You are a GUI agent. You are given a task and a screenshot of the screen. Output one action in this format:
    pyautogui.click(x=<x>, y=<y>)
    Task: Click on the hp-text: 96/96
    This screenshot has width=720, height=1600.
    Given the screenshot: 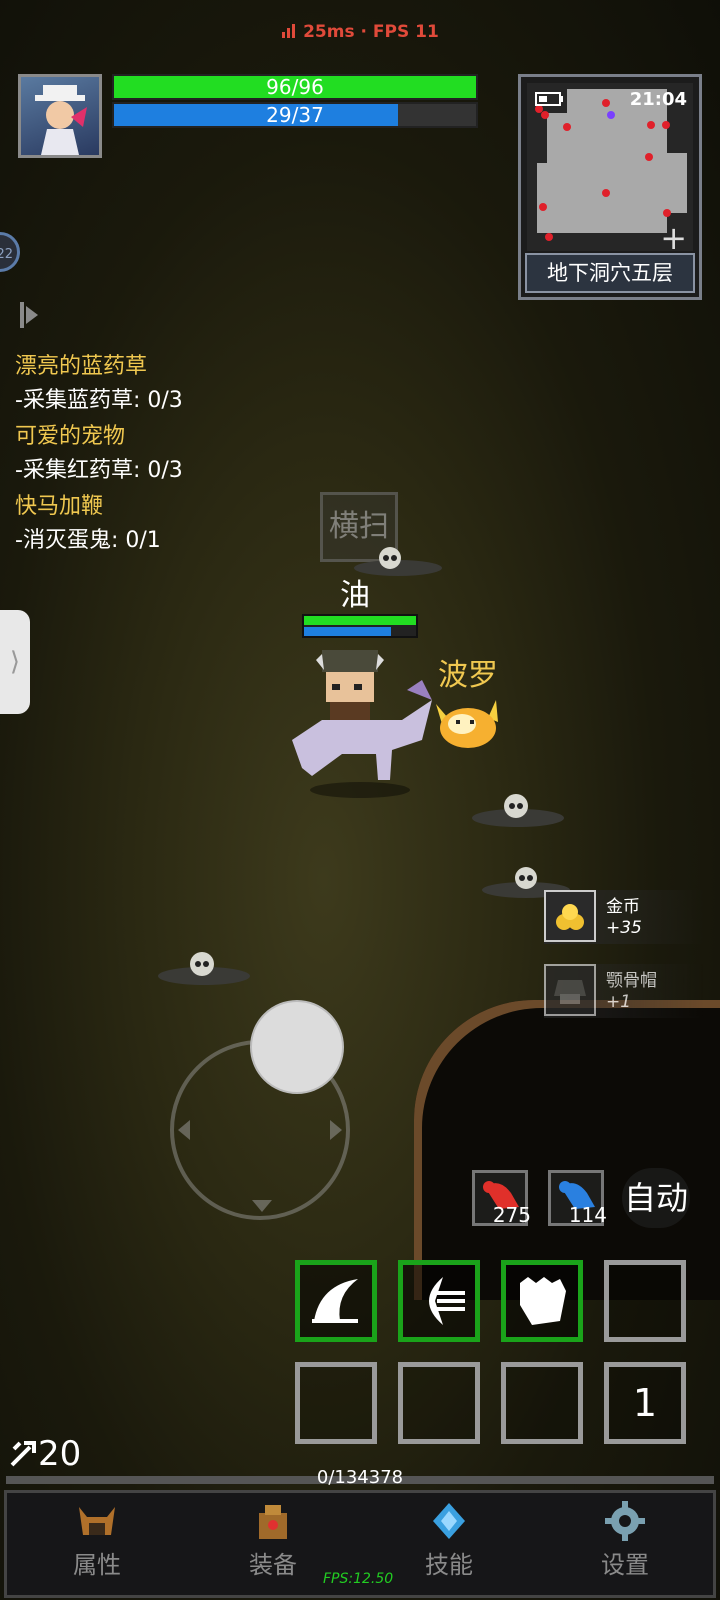 What is the action you would take?
    pyautogui.click(x=295, y=87)
    